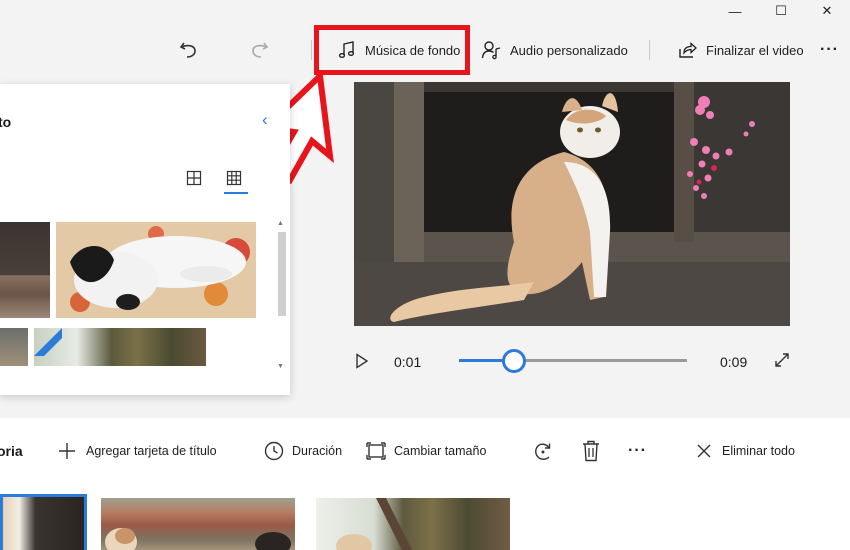 The width and height of the screenshot is (850, 550). I want to click on resize-label: Cambiar tamaño, so click(440, 451).